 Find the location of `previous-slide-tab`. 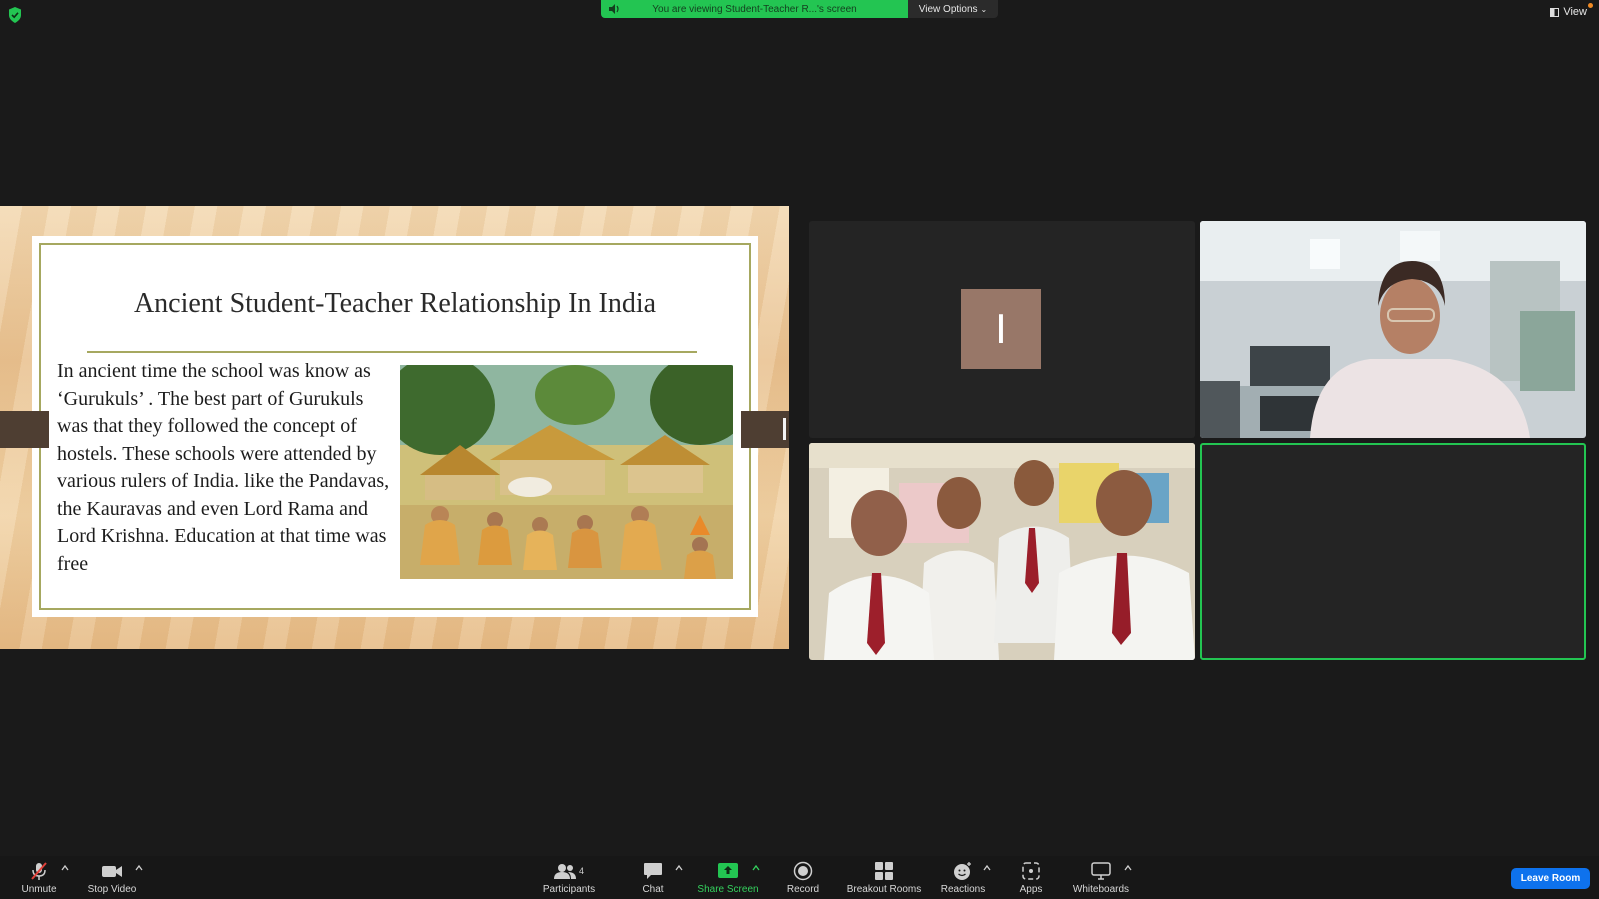

previous-slide-tab is located at coordinates (24, 429).